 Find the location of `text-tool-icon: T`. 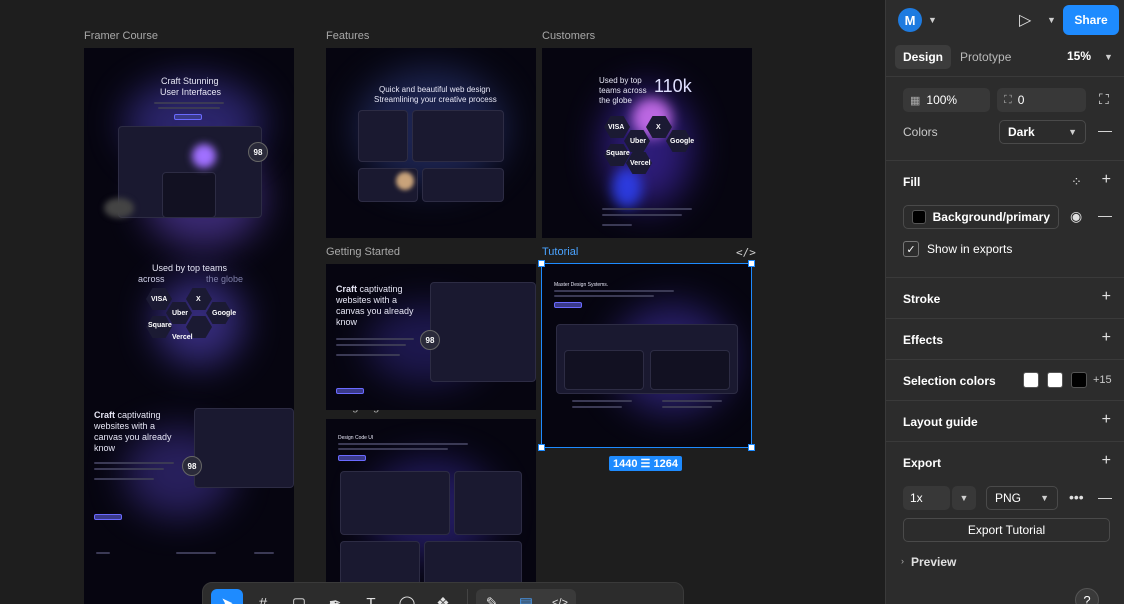

text-tool-icon: T is located at coordinates (371, 596).